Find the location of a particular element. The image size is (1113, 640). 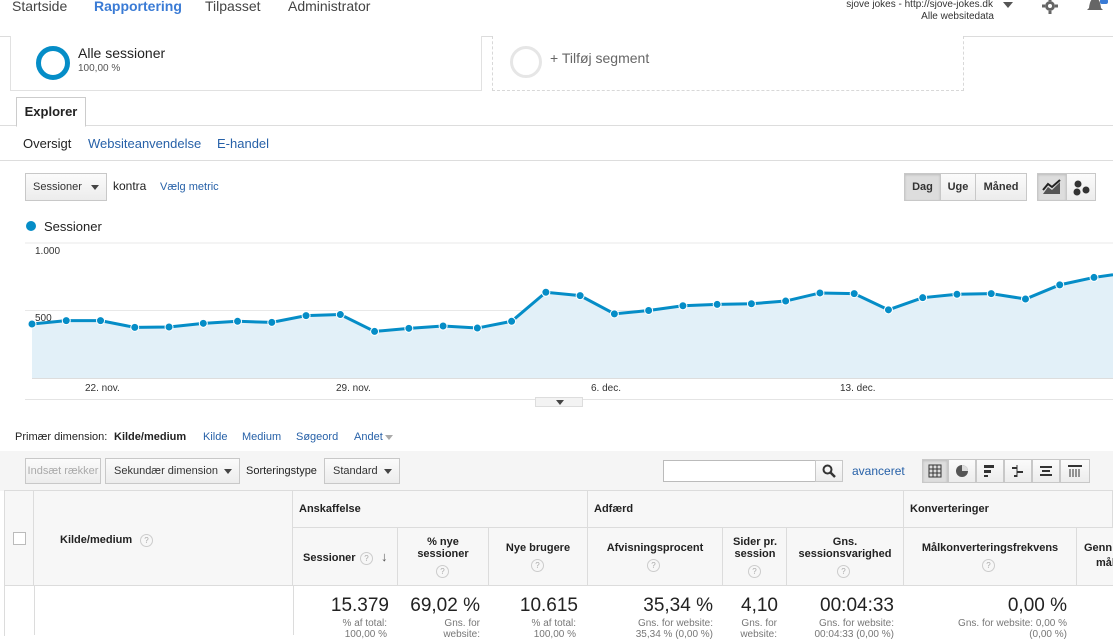

grid-icon is located at coordinates (935, 471).